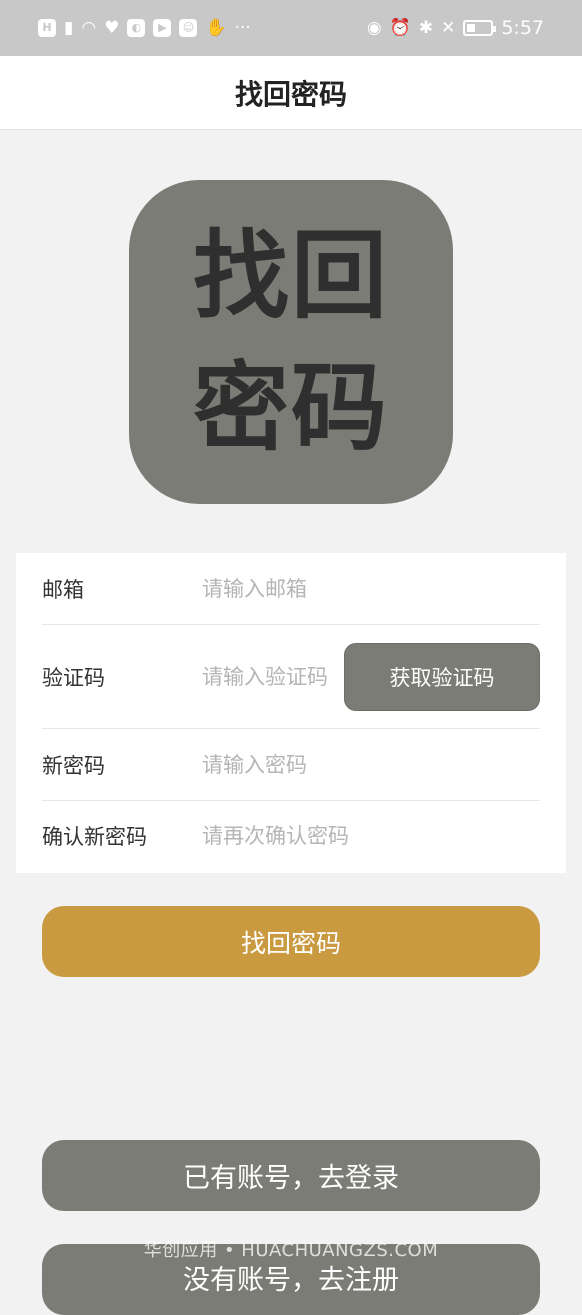 This screenshot has width=582, height=1315. I want to click on wifi-icon: ◠, so click(89, 27).